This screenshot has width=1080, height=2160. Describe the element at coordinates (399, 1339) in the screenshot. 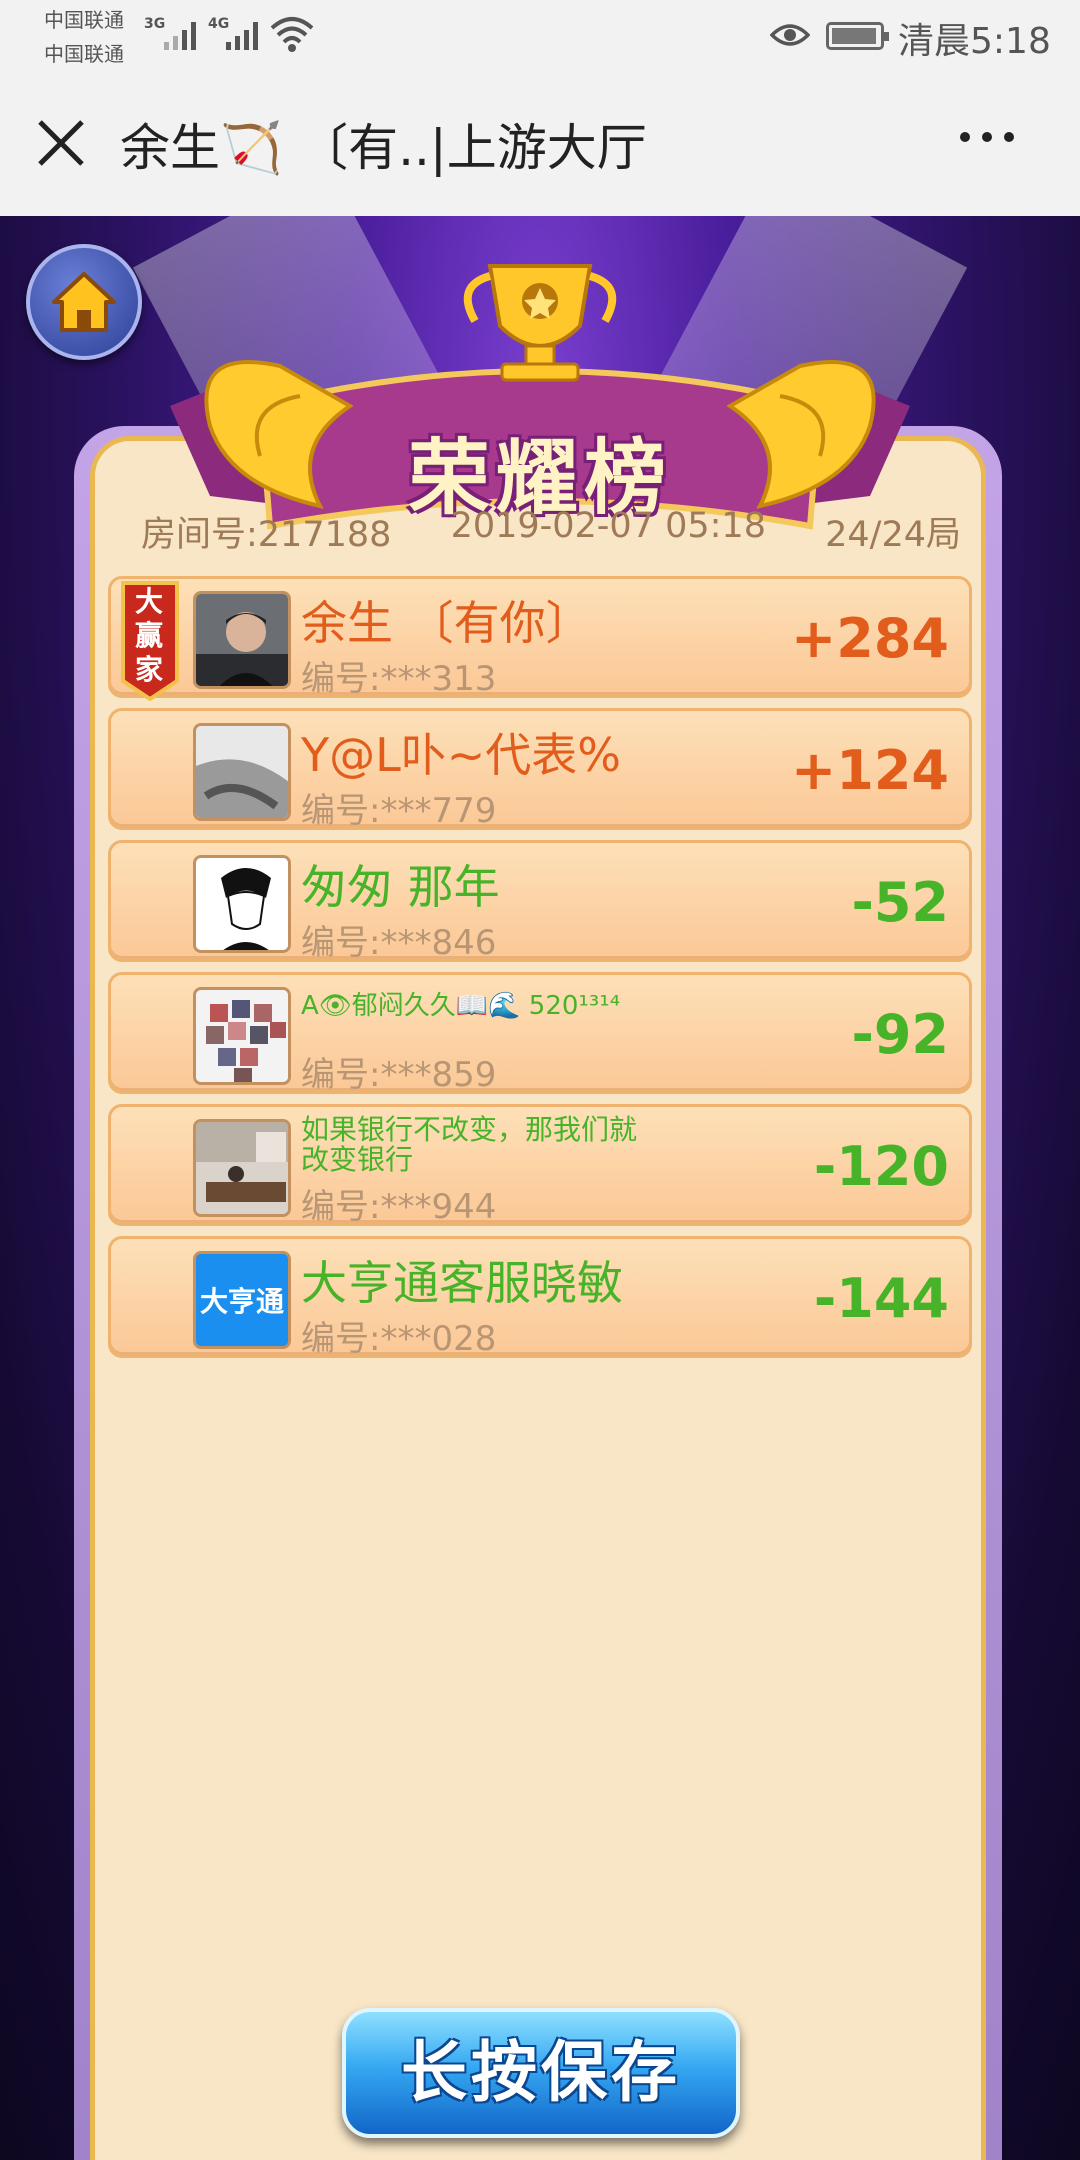

I see `player-id: 编号:***028` at that location.